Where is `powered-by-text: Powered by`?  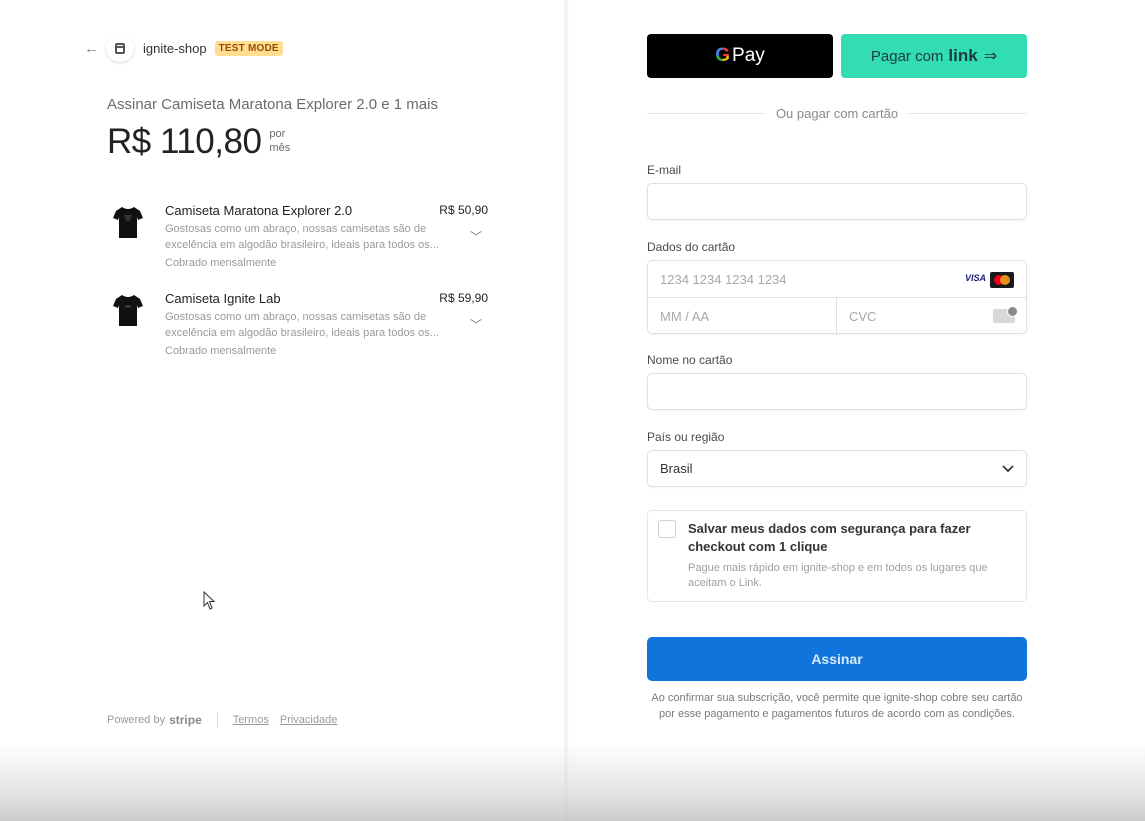 powered-by-text: Powered by is located at coordinates (136, 720).